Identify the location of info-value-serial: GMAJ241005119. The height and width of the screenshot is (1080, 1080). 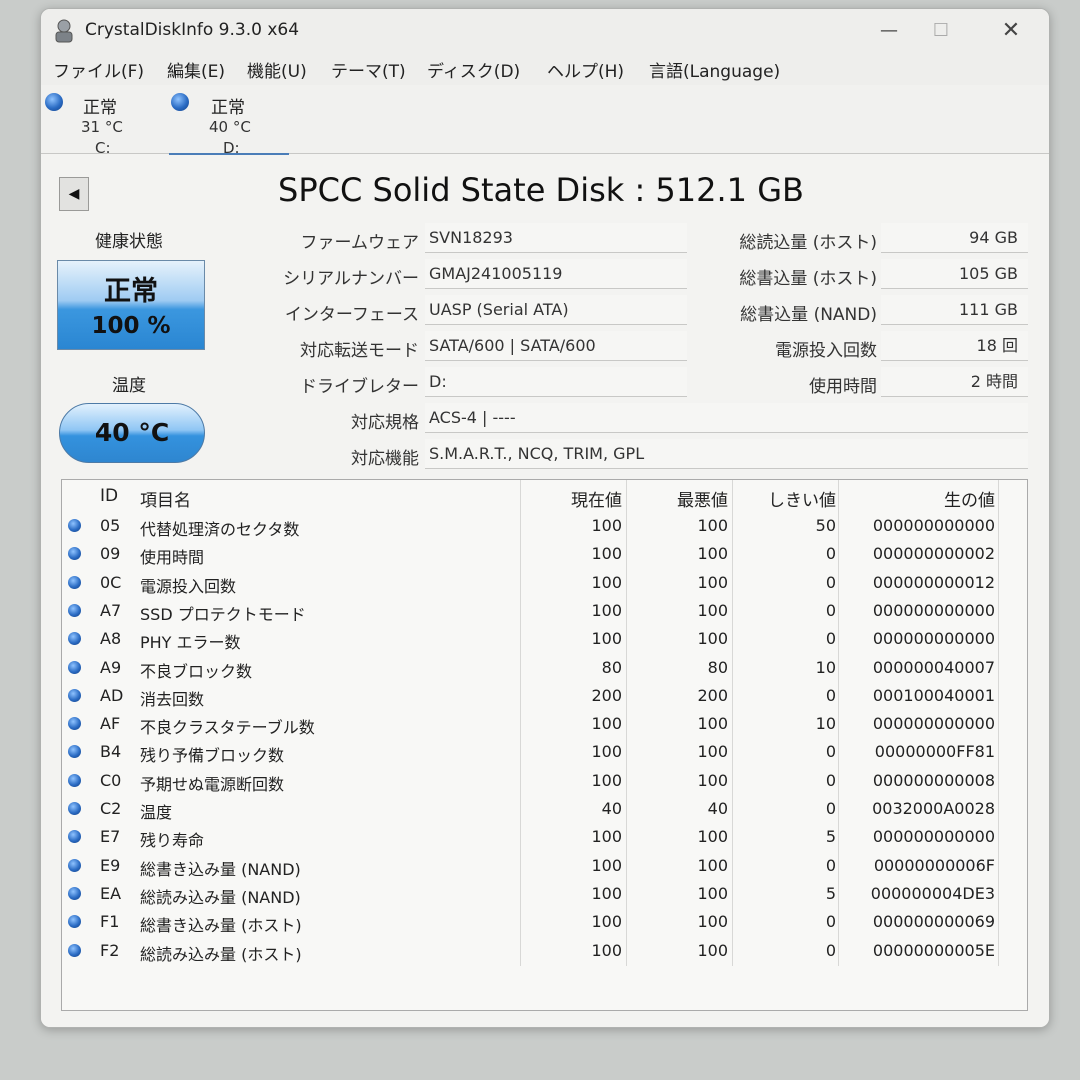
(556, 274).